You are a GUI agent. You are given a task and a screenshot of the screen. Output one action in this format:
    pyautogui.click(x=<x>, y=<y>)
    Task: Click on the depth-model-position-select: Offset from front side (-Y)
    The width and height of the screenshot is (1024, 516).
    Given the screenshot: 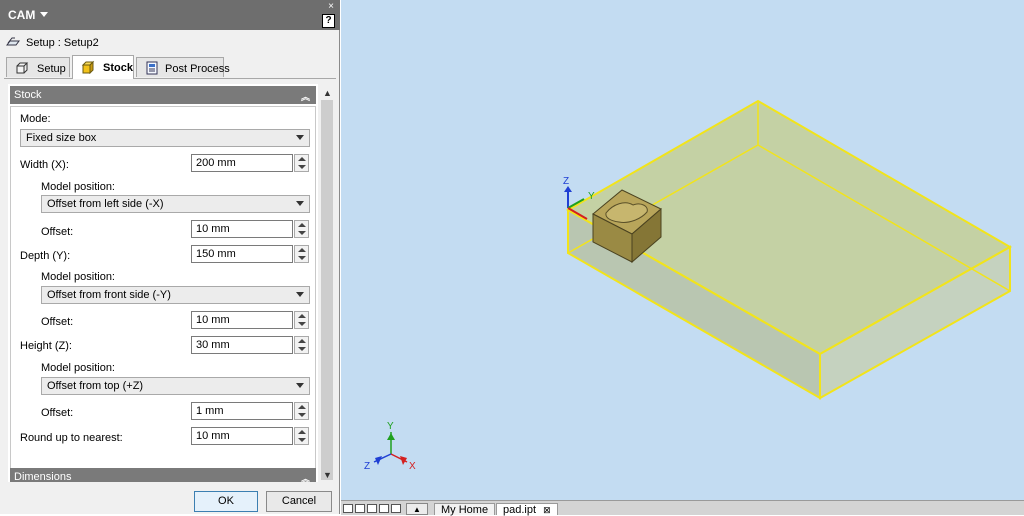 What is the action you would take?
    pyautogui.click(x=175, y=295)
    